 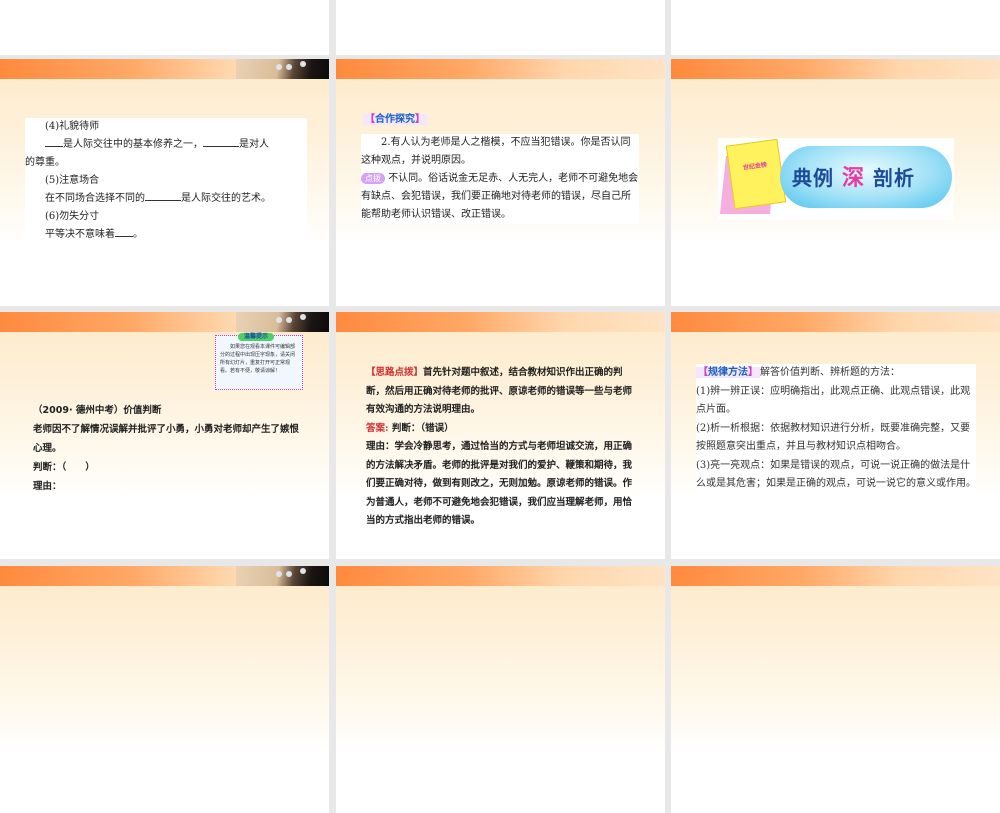 I want to click on book-icon: 世纪金榜, so click(x=756, y=174).